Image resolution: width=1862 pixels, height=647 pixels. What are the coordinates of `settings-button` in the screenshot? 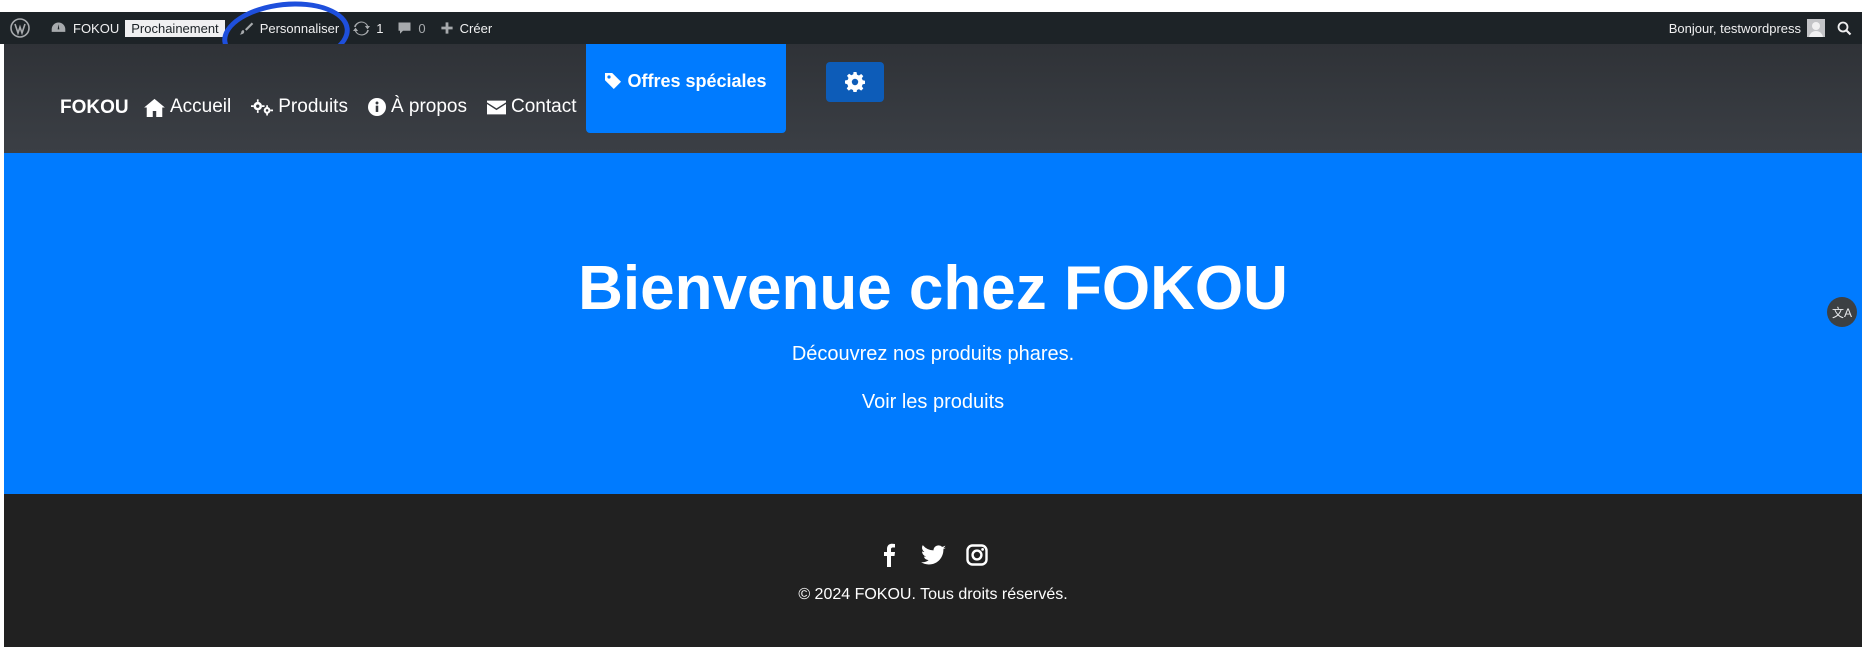 It's located at (855, 82).